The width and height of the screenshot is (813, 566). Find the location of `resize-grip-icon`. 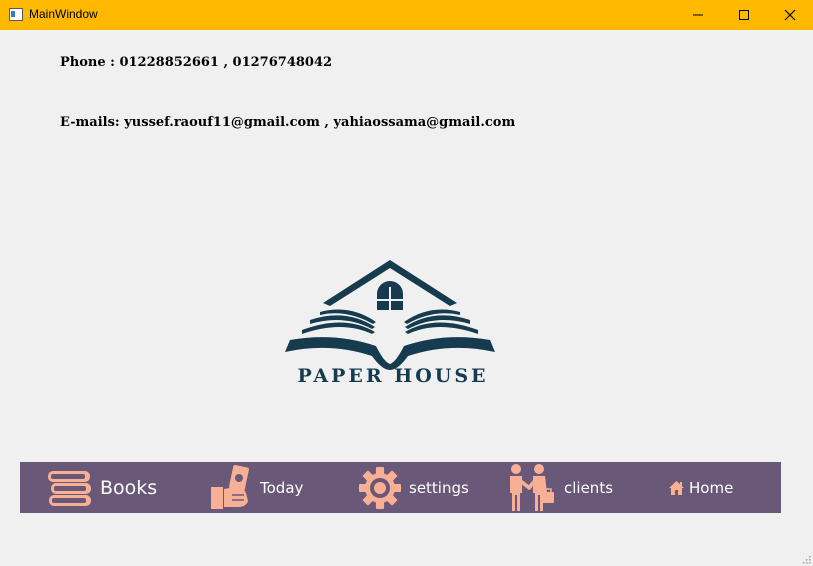

resize-grip-icon is located at coordinates (807, 560).